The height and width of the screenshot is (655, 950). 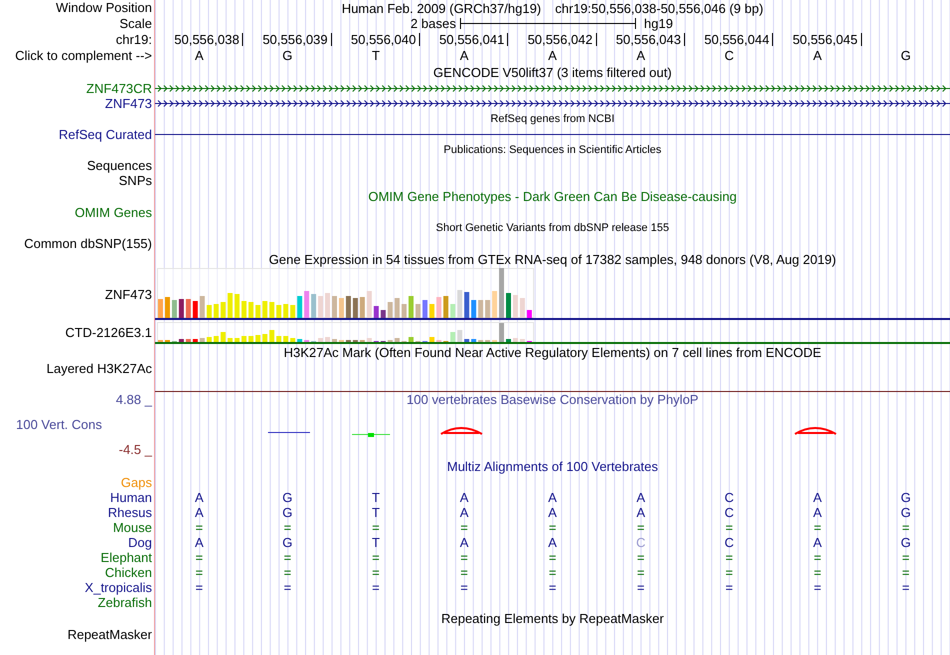 I want to click on track-title: 100 vertebrates Basewise Conservation by PhyloP, so click(x=552, y=399).